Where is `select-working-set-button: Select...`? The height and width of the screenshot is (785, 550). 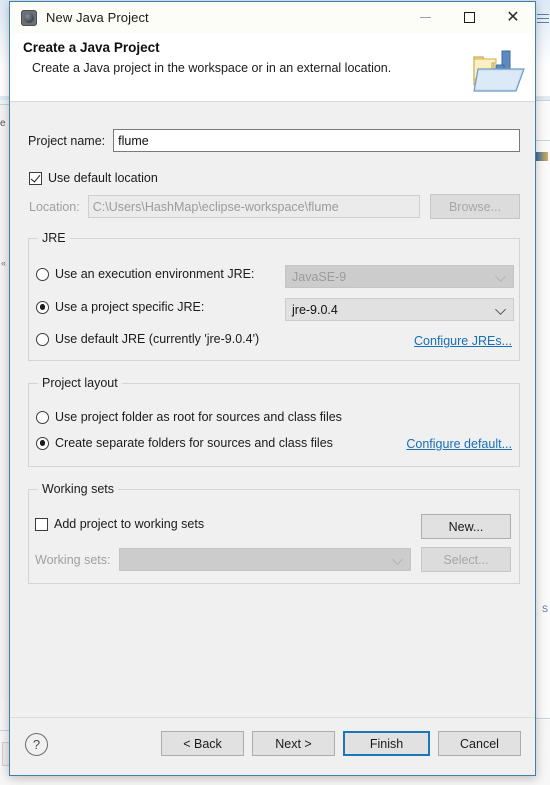 select-working-set-button: Select... is located at coordinates (466, 559).